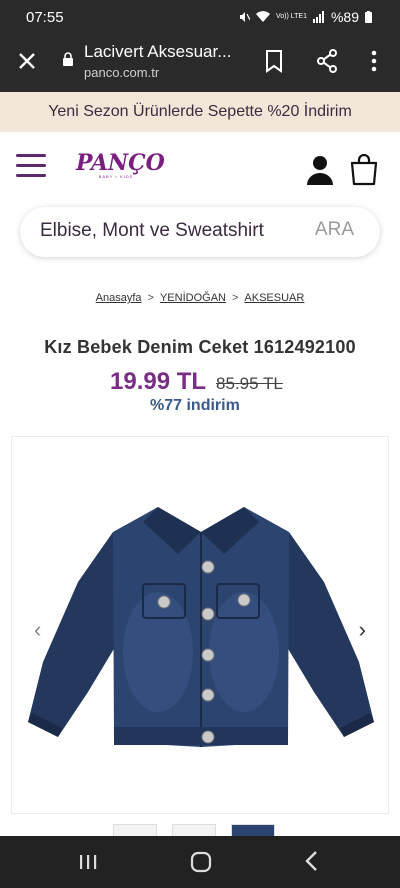  I want to click on old-price: 85.95 TL, so click(249, 383).